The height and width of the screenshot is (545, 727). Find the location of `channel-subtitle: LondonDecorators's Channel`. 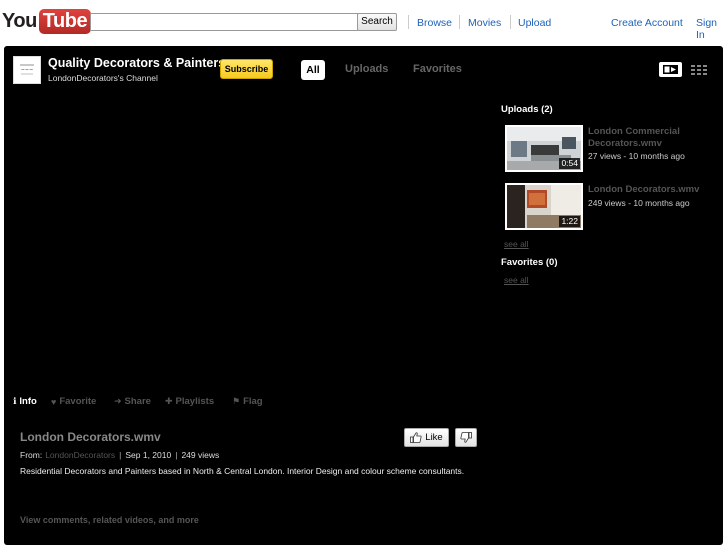

channel-subtitle: LondonDecorators's Channel is located at coordinates (103, 78).